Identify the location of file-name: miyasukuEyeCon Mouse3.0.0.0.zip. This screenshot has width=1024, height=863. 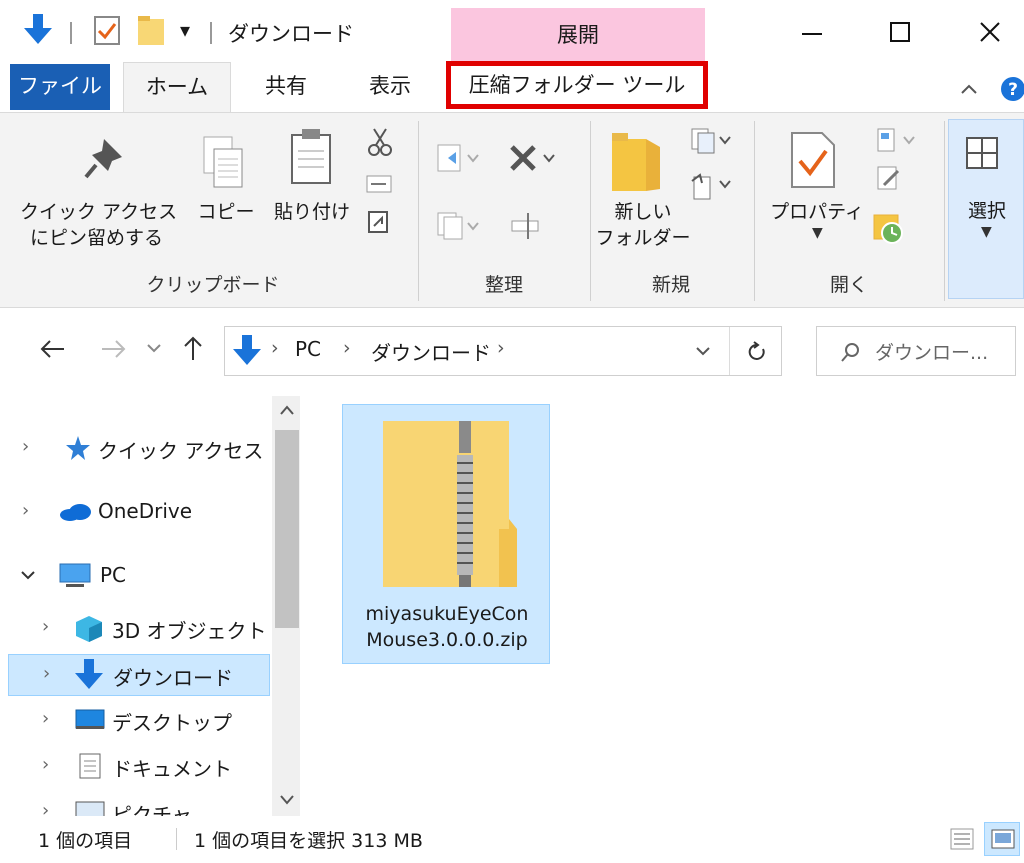
(447, 627).